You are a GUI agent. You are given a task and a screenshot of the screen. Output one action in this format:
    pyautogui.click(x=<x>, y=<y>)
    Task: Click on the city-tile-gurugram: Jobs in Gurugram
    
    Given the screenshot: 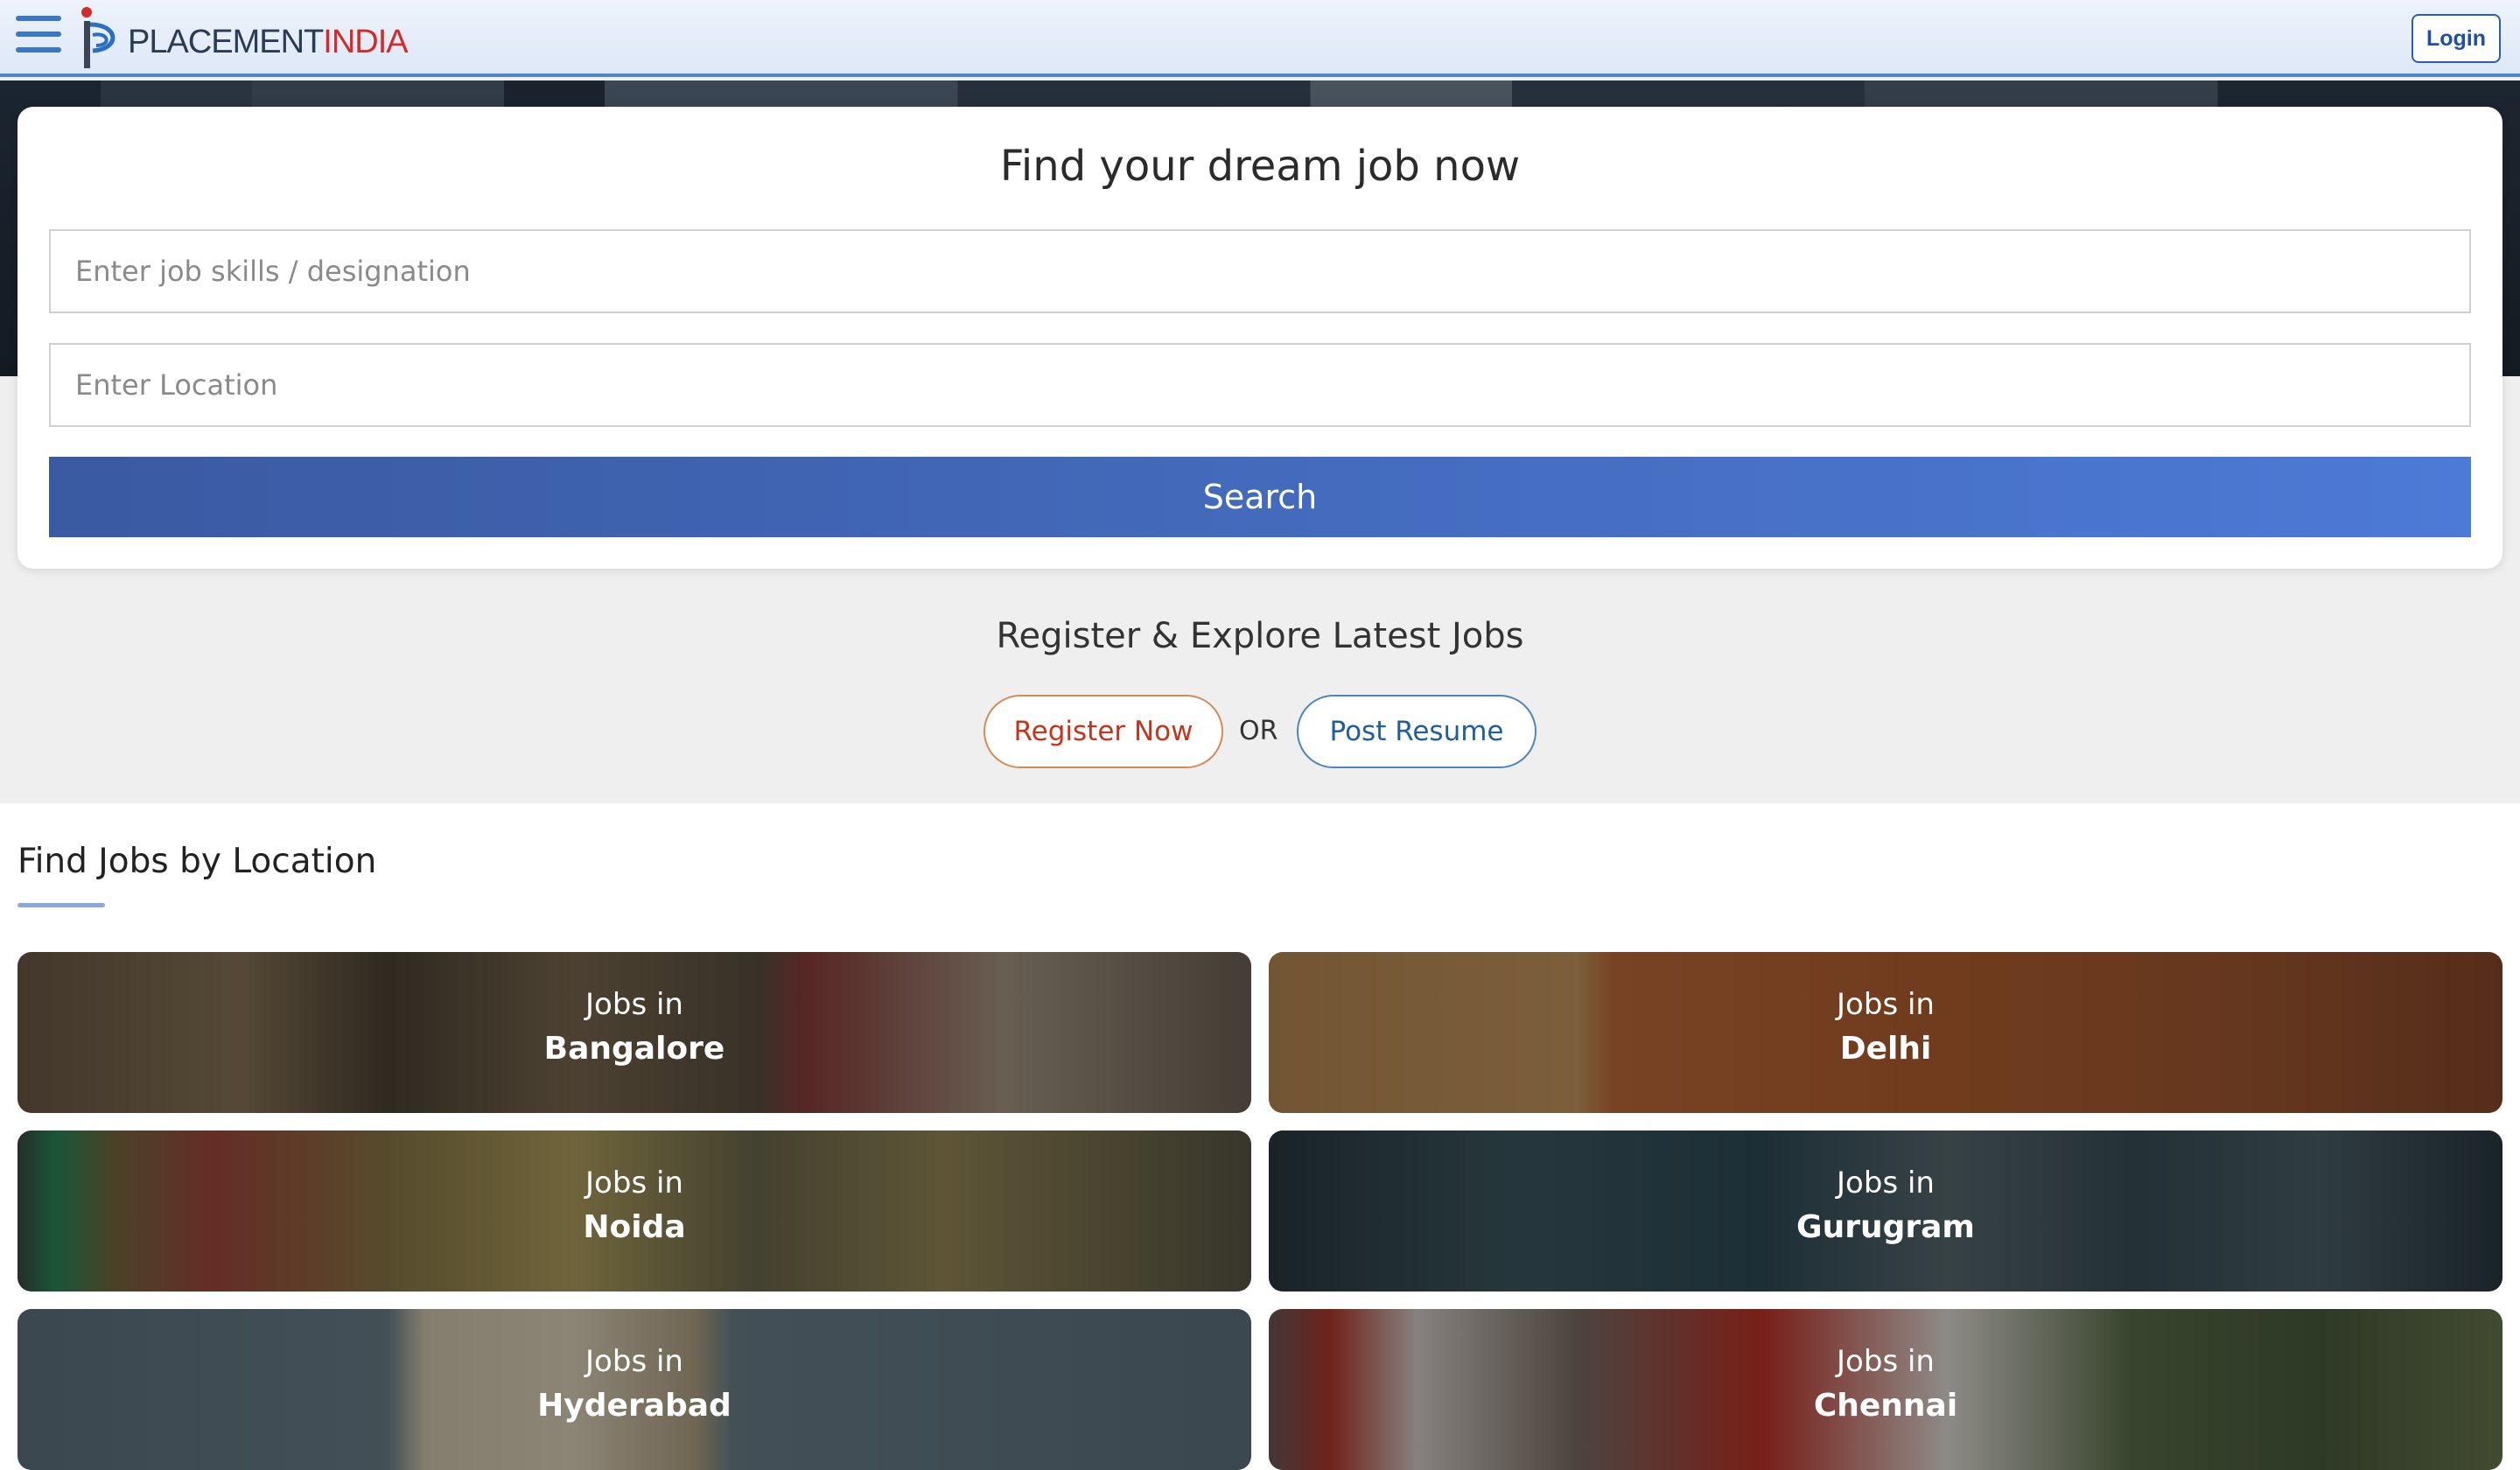 What is the action you would take?
    pyautogui.click(x=1885, y=1211)
    